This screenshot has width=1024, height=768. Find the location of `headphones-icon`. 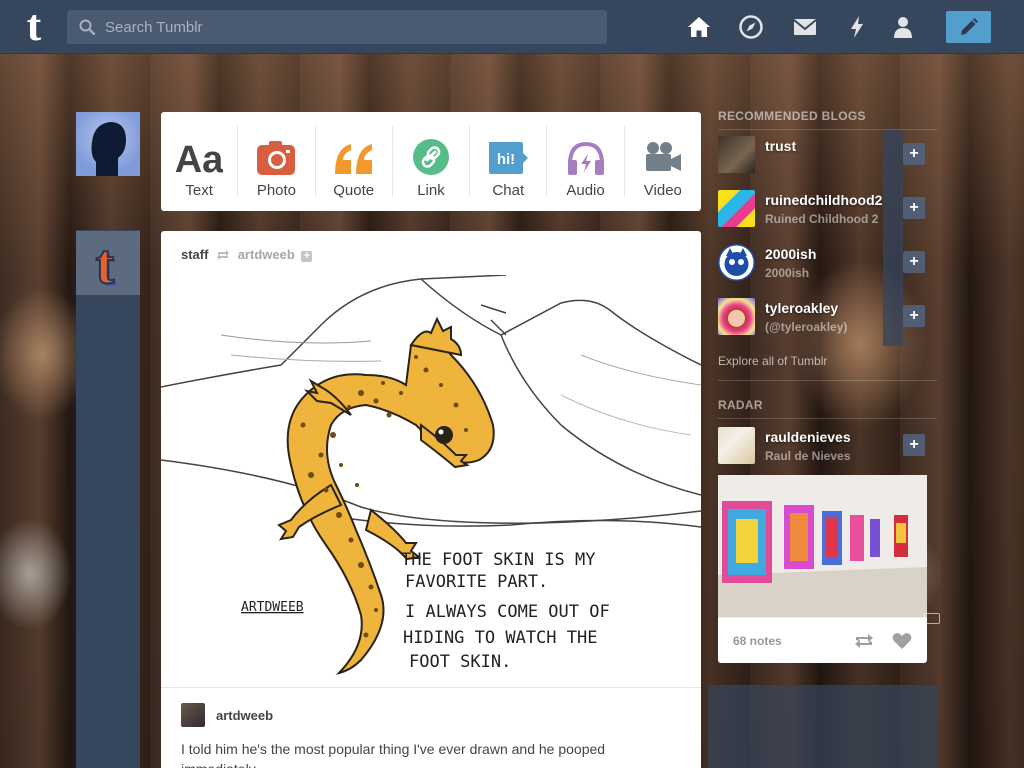

headphones-icon is located at coordinates (585, 158).